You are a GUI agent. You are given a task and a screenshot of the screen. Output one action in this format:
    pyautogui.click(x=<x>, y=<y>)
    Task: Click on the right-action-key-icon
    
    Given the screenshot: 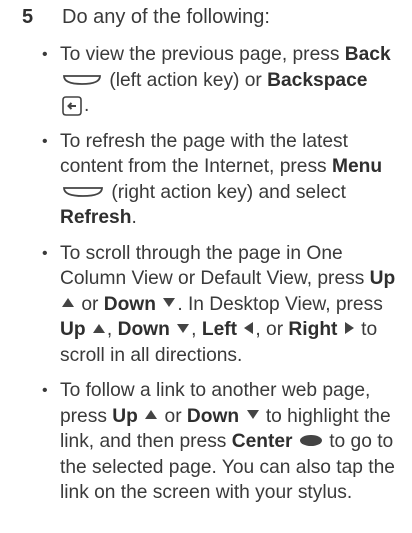 What is the action you would take?
    pyautogui.click(x=83, y=192)
    